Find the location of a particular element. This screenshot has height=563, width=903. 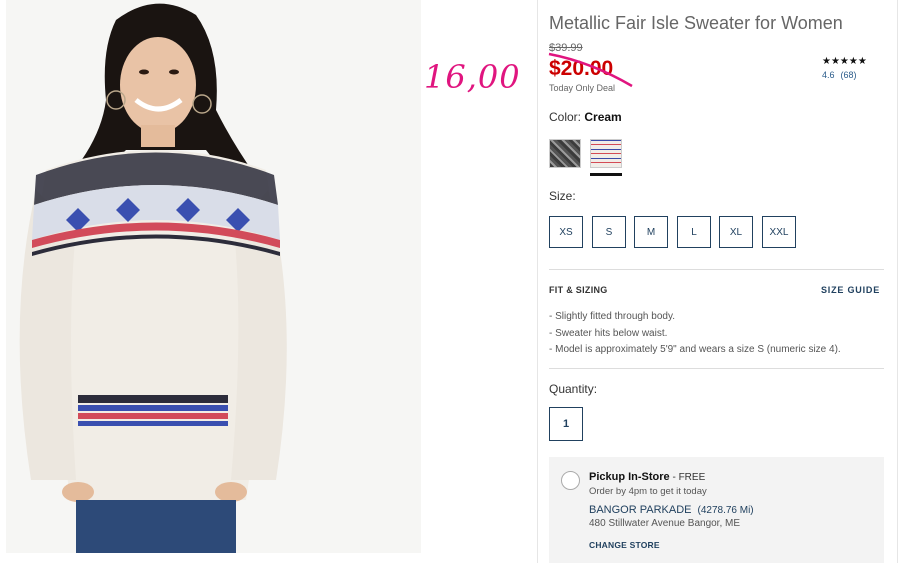

quantity-input: 1 is located at coordinates (566, 424).